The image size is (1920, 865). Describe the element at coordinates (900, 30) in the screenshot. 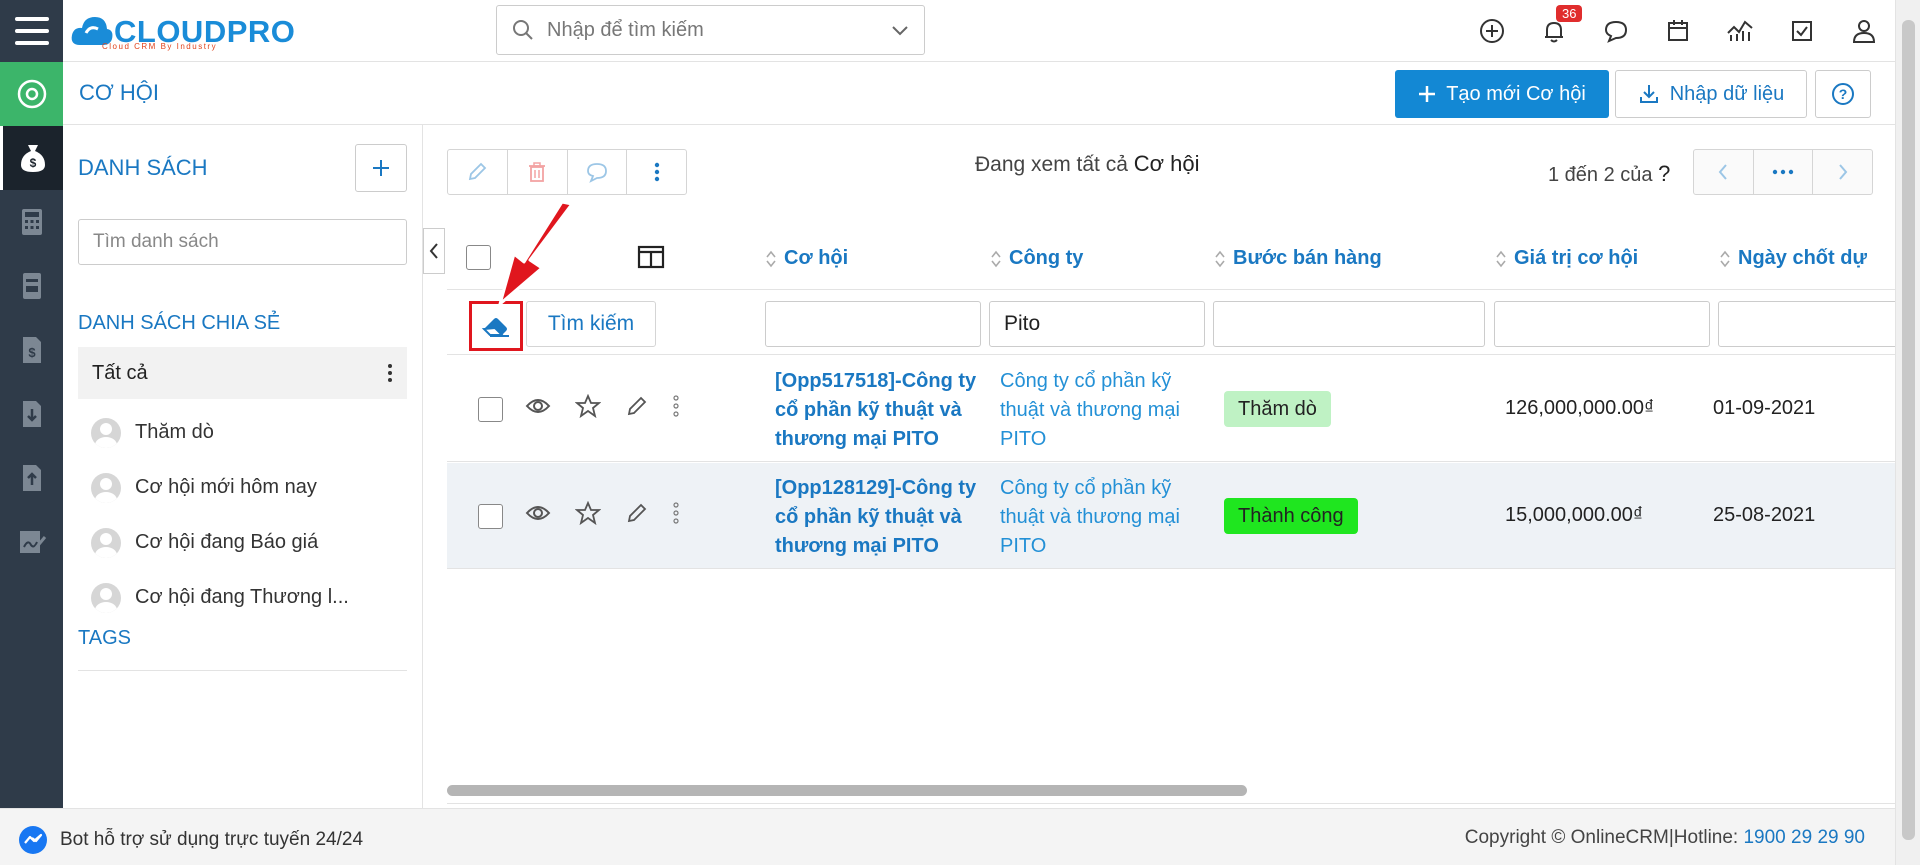

I see `chevron-down-icon` at that location.